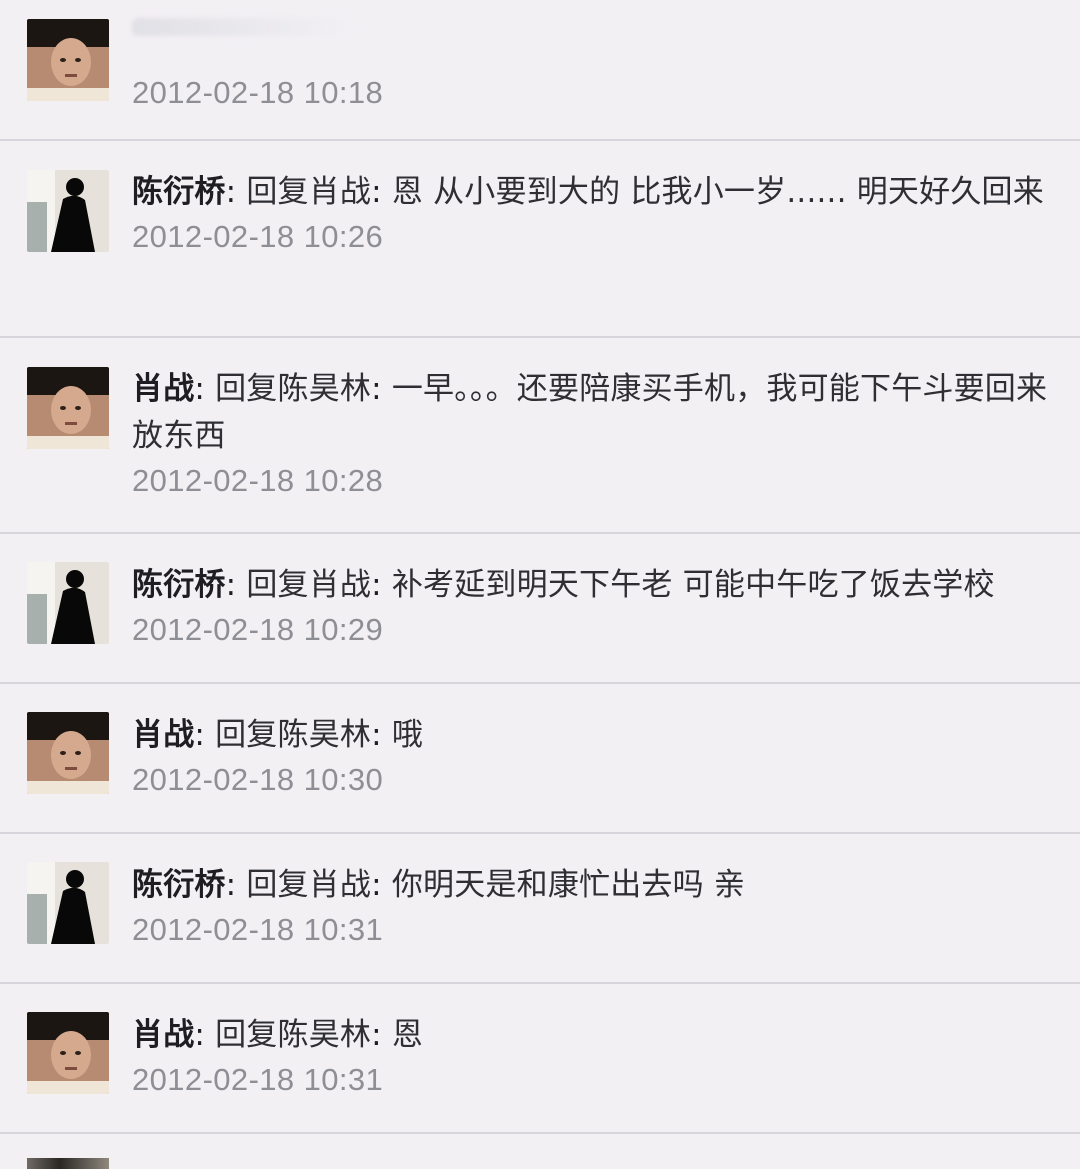  What do you see at coordinates (407, 1035) in the screenshot?
I see `comment-body: 恩` at bounding box center [407, 1035].